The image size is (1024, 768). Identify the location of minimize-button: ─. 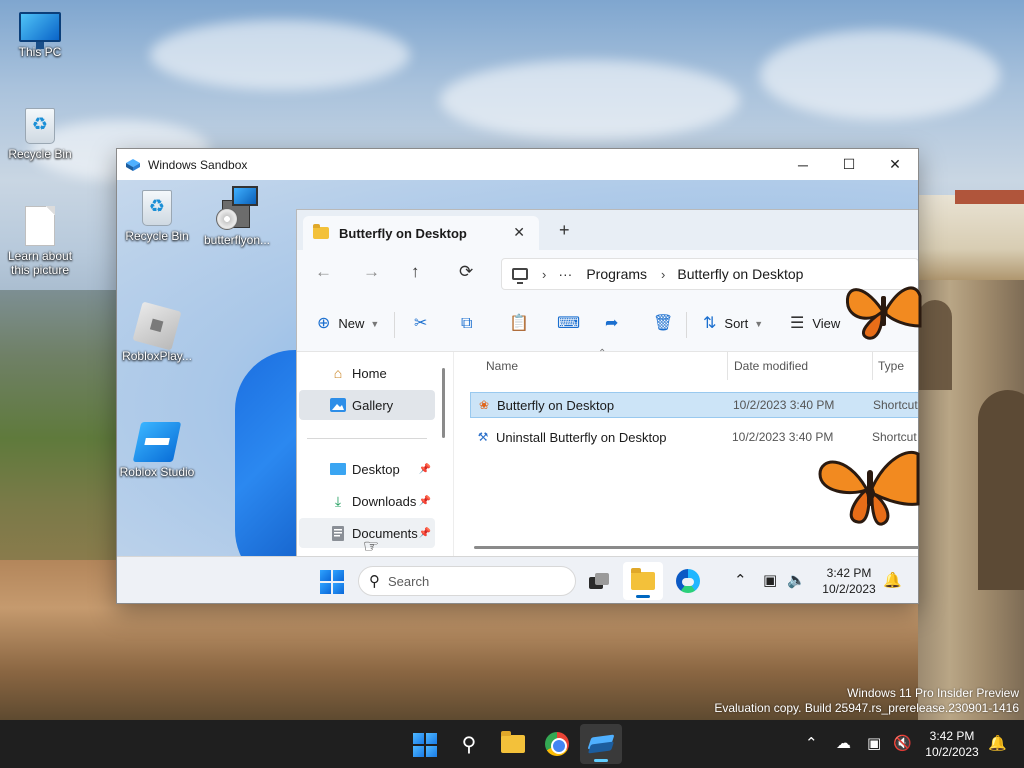
(803, 164).